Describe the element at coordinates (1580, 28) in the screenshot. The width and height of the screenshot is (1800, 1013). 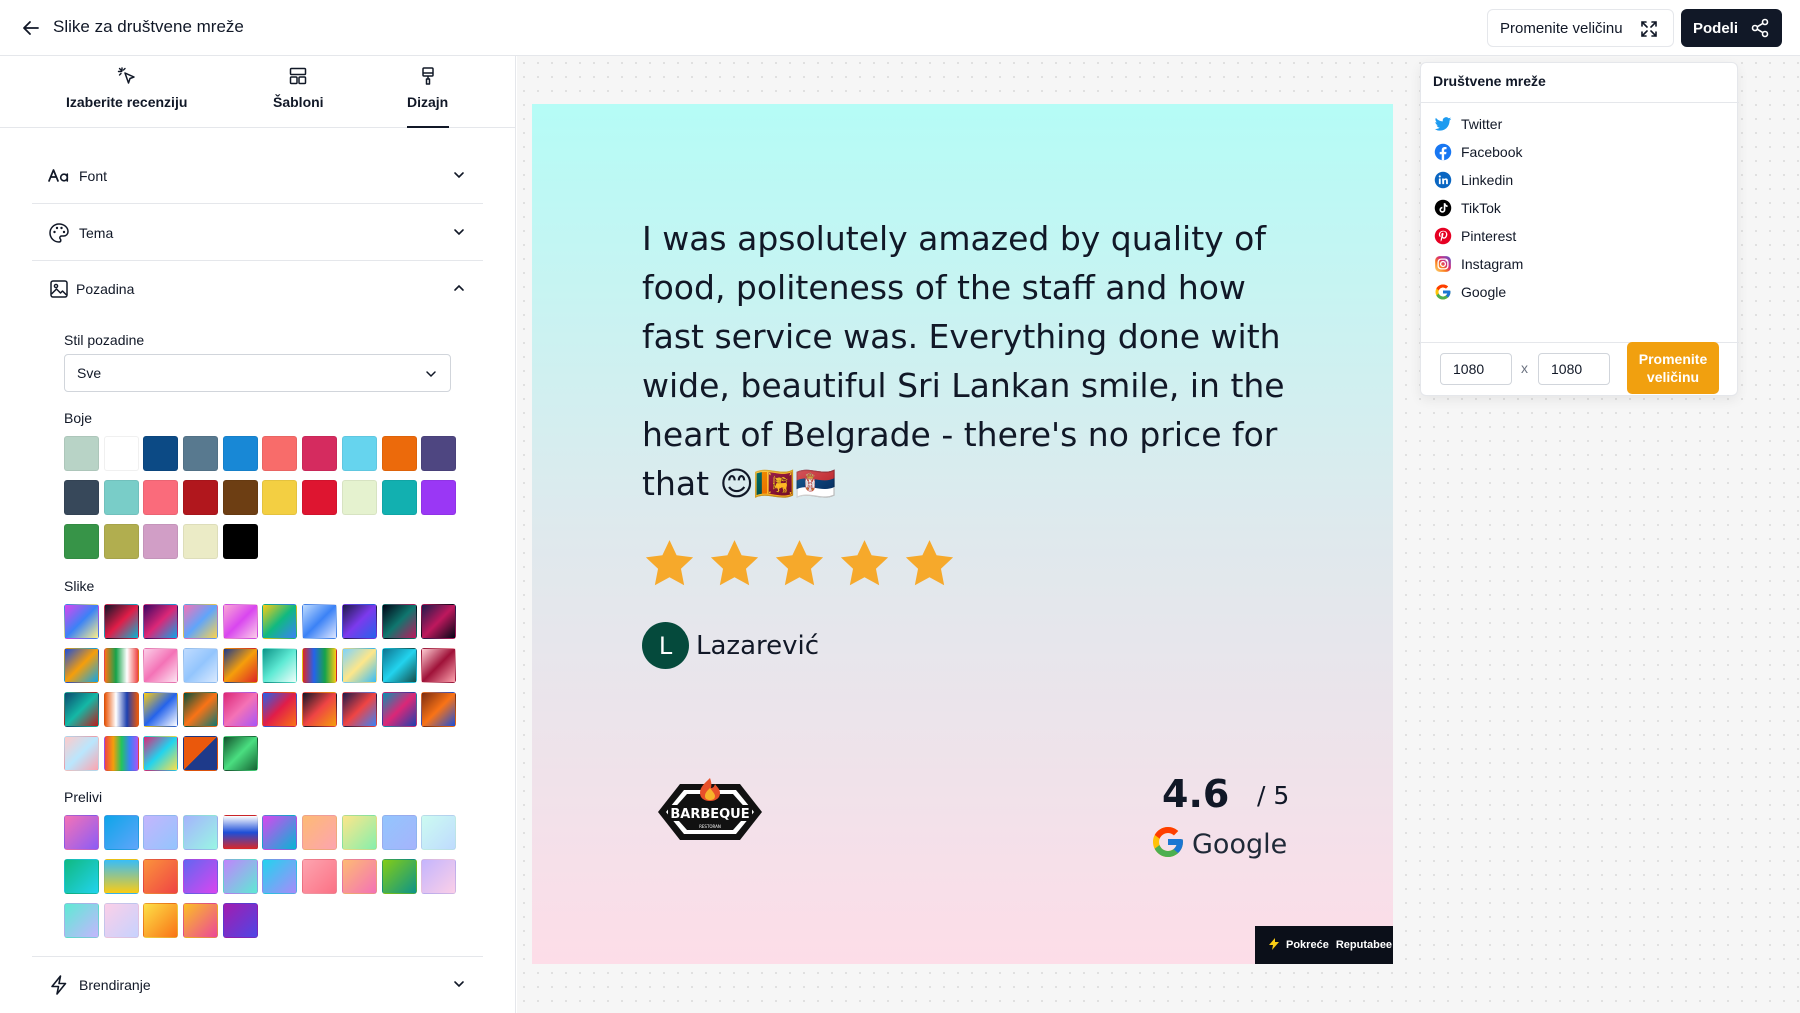
I see `resize-button: Promenite veličinu` at that location.